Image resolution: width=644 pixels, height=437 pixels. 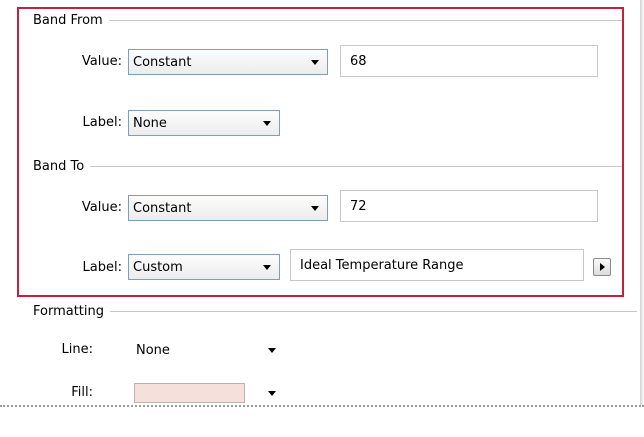 What do you see at coordinates (469, 206) in the screenshot?
I see `band-to-value-input: 72` at bounding box center [469, 206].